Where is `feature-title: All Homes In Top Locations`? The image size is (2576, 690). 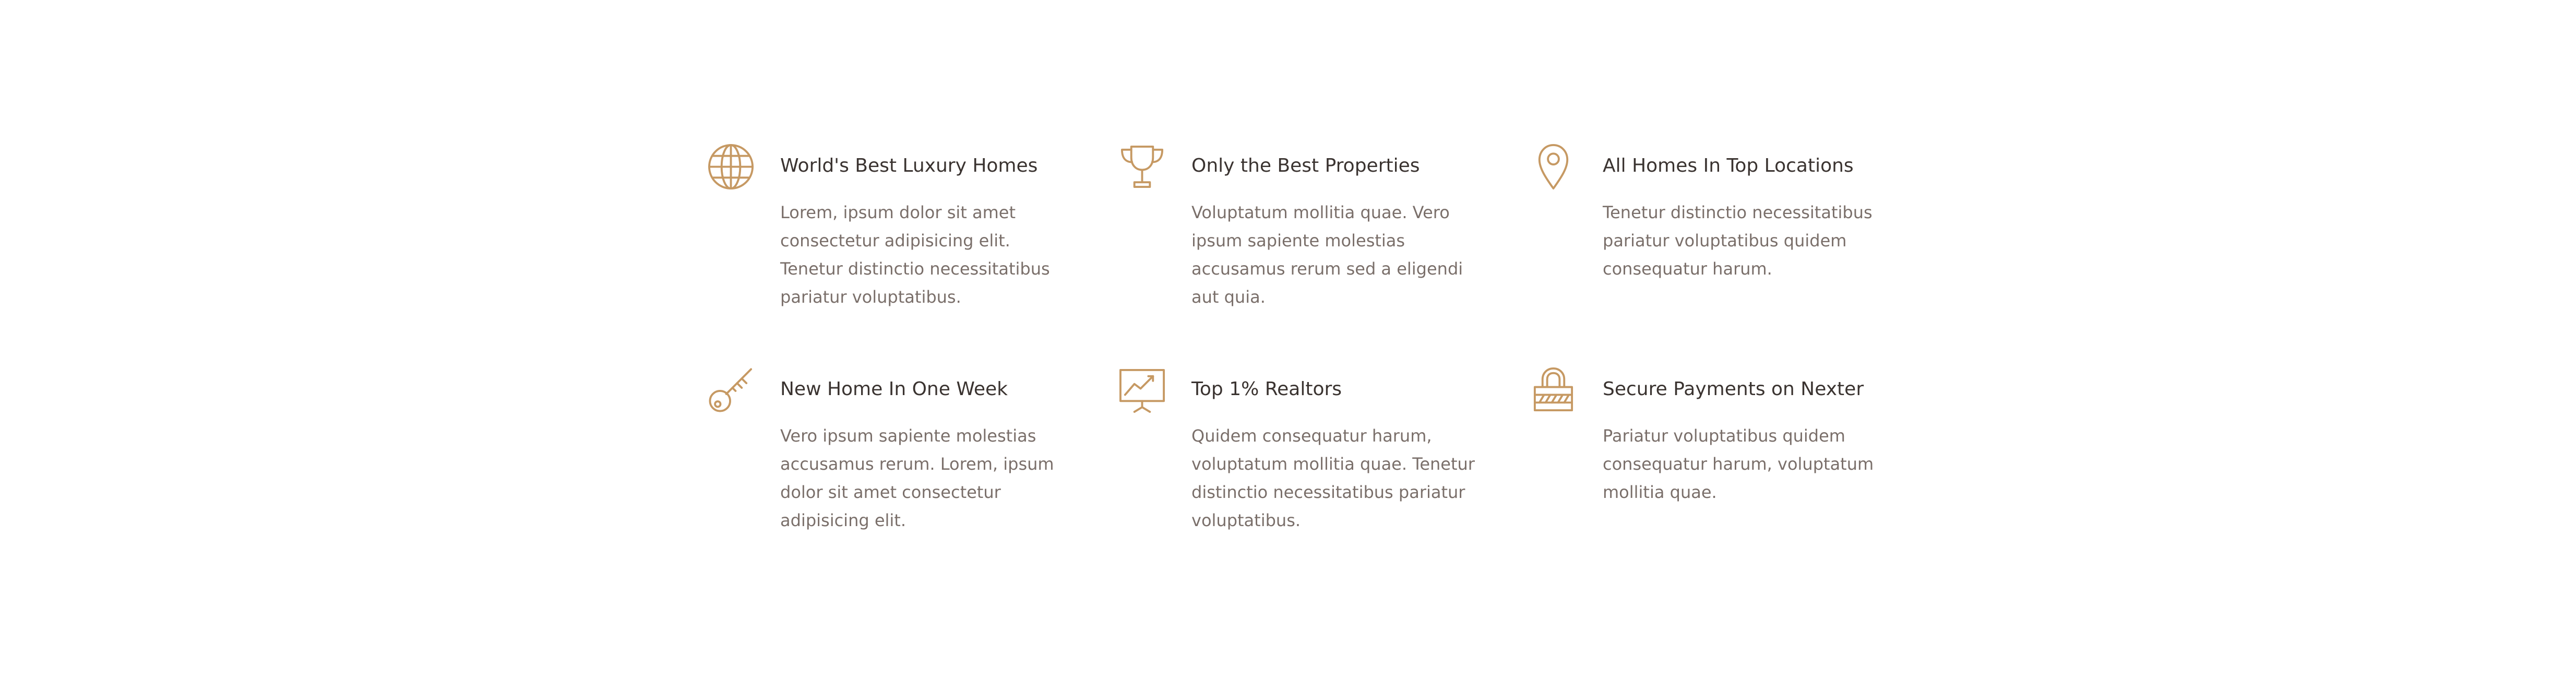
feature-title: All Homes In Top Locations is located at coordinates (1728, 165).